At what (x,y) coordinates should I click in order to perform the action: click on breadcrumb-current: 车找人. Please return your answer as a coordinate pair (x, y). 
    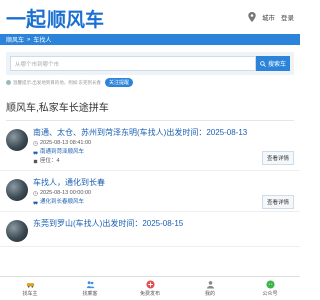
    Looking at the image, I should click on (42, 39).